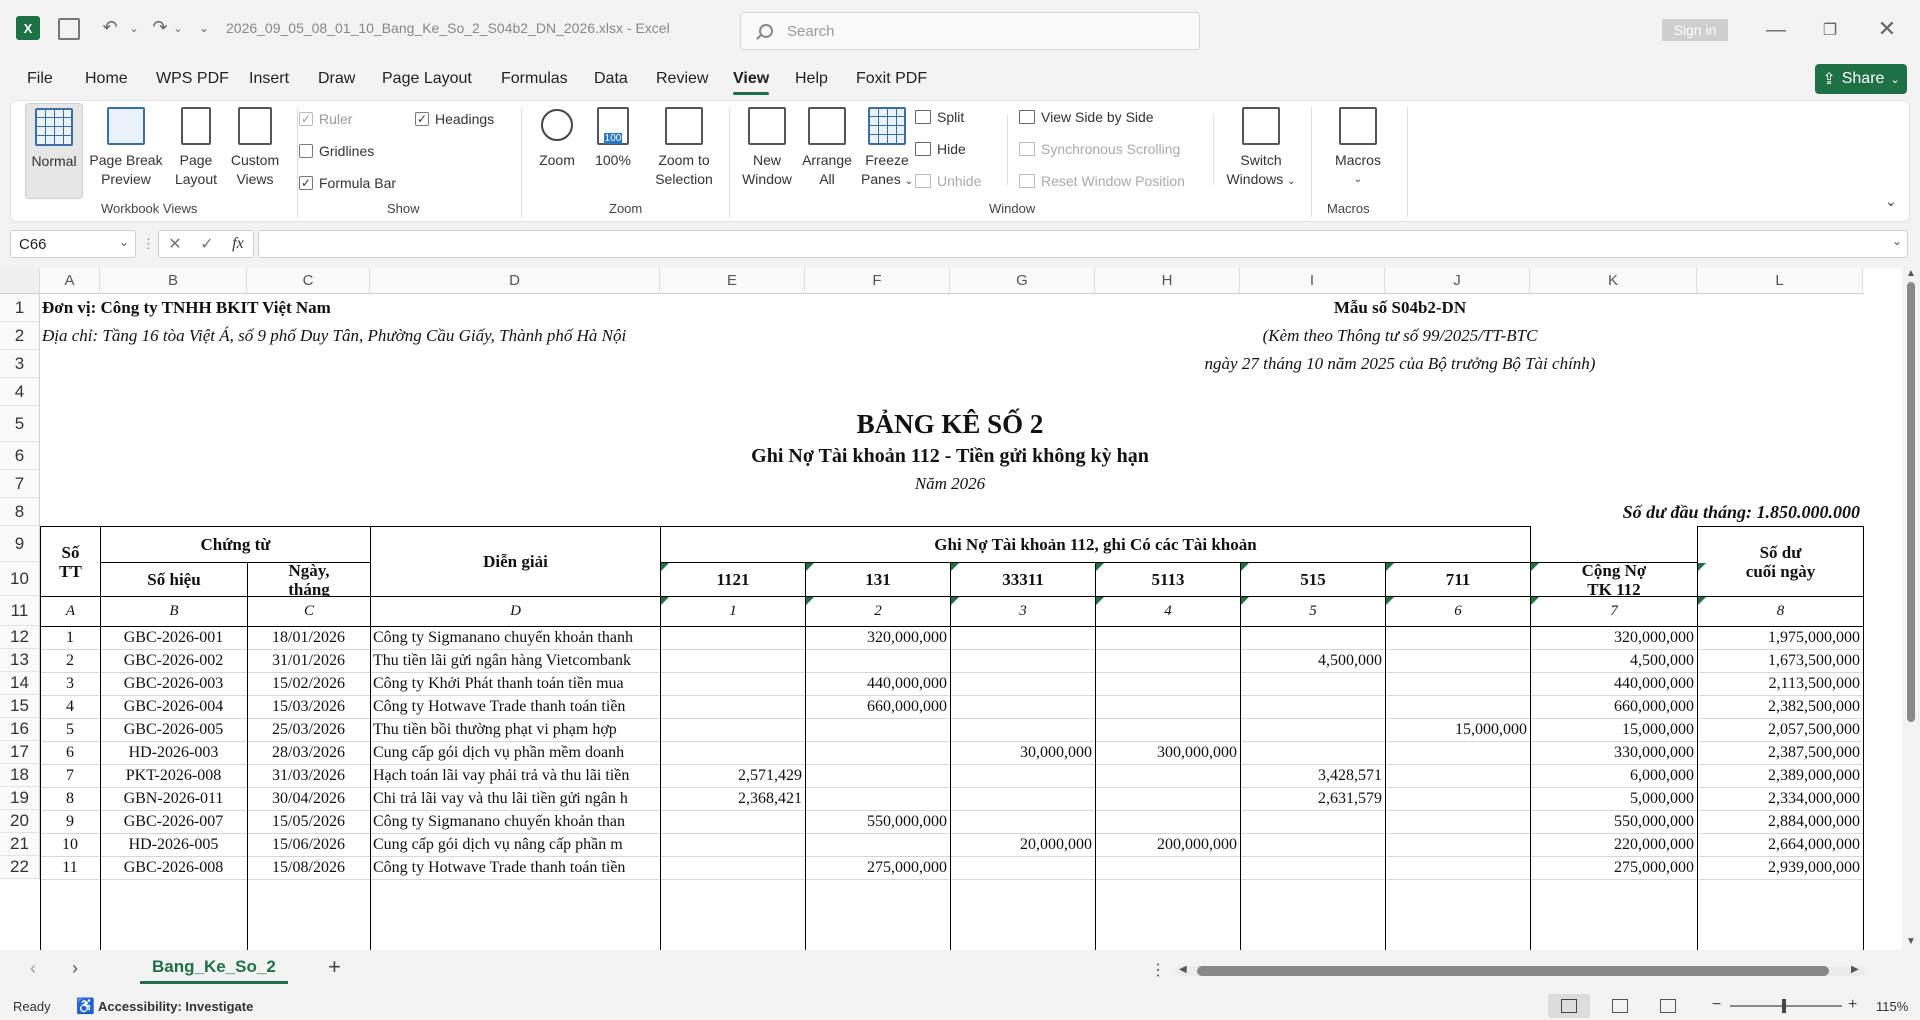 The height and width of the screenshot is (1020, 1920). What do you see at coordinates (876, 706) in the screenshot?
I see `row-acc-131: 660,000,000` at bounding box center [876, 706].